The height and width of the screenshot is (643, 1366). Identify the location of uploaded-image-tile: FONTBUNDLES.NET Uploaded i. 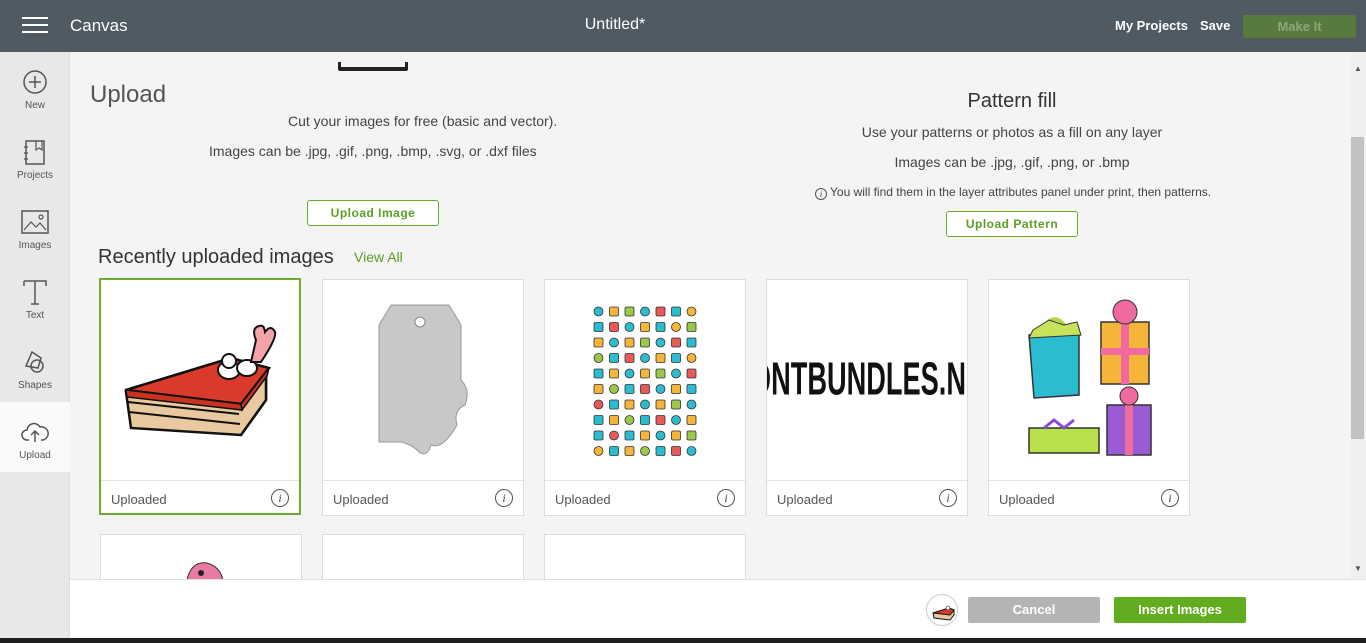
(867, 397).